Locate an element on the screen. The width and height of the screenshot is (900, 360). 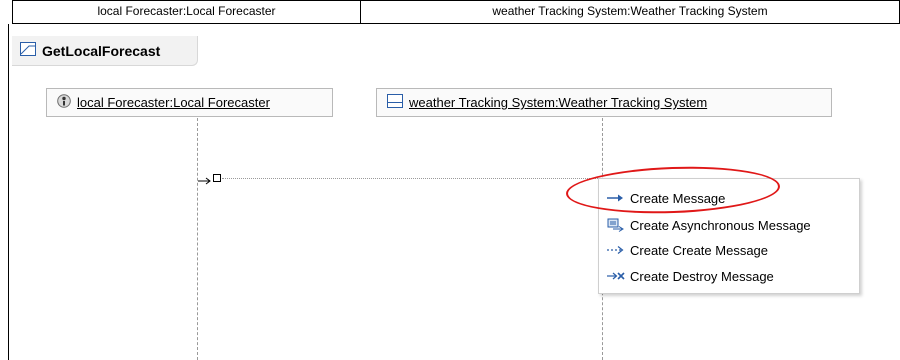
async-message-icon is located at coordinates (616, 225).